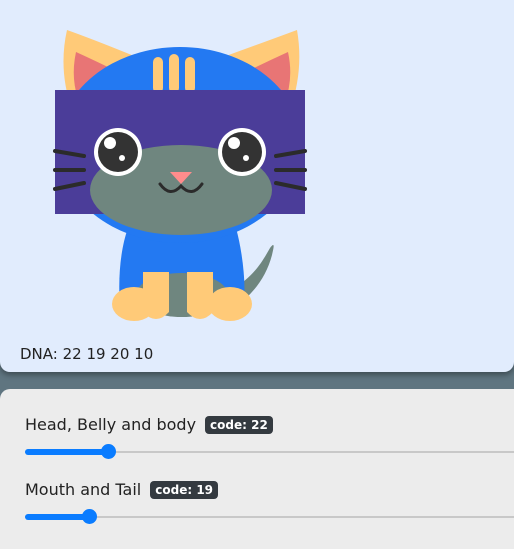  What do you see at coordinates (200, 295) in the screenshot?
I see `cat-front-leg-right` at bounding box center [200, 295].